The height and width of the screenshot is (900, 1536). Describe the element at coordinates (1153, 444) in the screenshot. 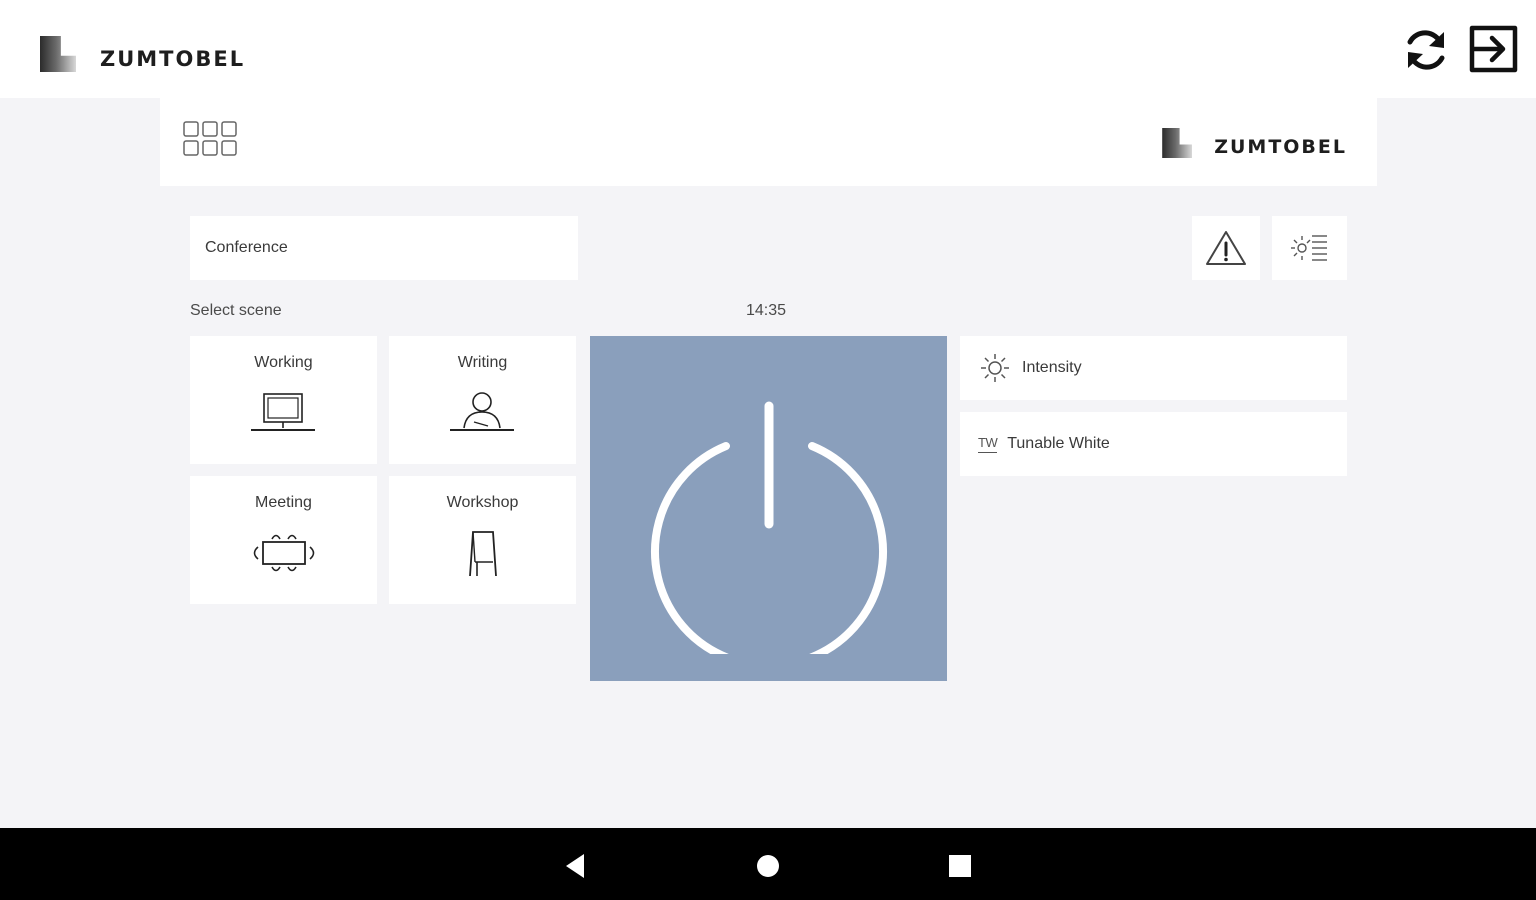

I see `tunable-white-control: TW Tunable White` at that location.